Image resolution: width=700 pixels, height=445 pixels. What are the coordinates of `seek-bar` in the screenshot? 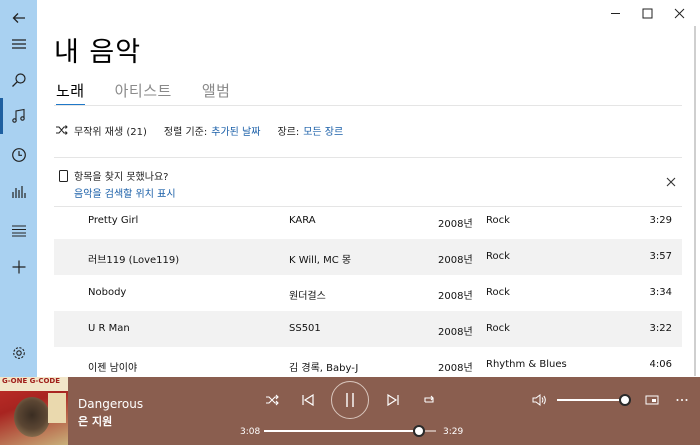 It's located at (350, 431).